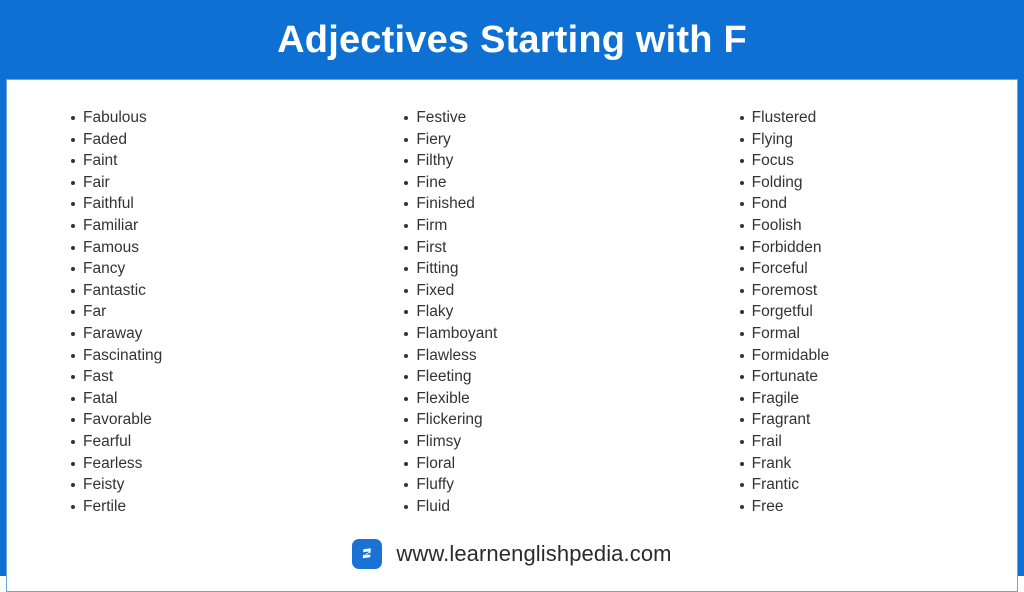 The image size is (1024, 592). Describe the element at coordinates (878, 507) in the screenshot. I see `list-item: Free` at that location.